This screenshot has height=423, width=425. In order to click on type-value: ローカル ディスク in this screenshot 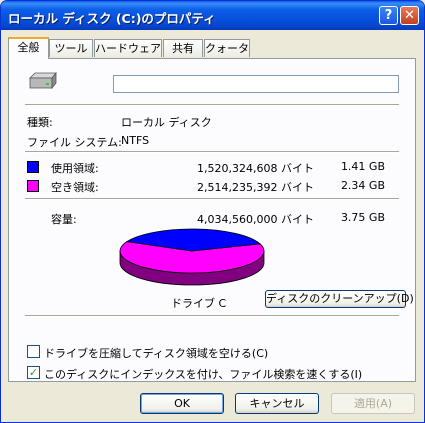, I will do `click(166, 122)`.